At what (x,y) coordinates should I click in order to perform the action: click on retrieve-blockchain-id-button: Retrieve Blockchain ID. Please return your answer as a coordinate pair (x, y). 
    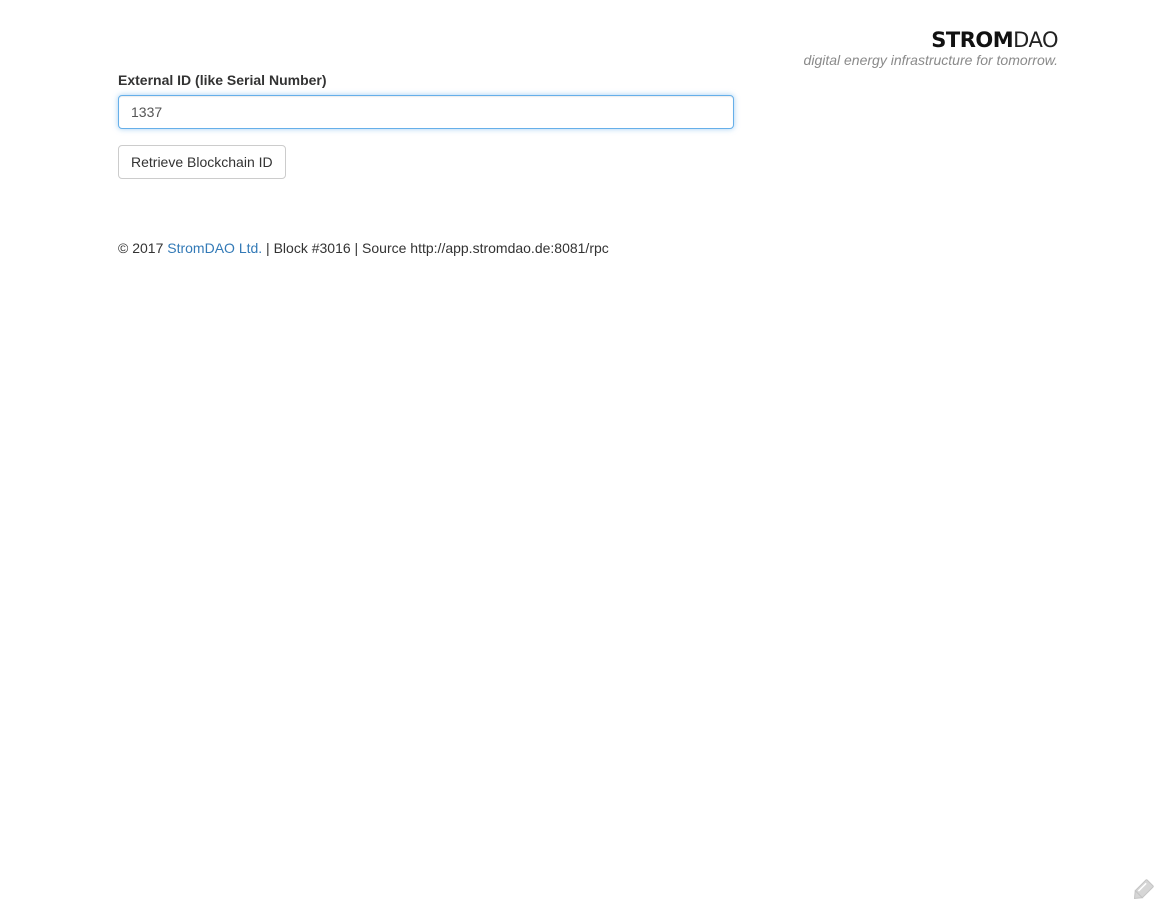
    Looking at the image, I should click on (202, 162).